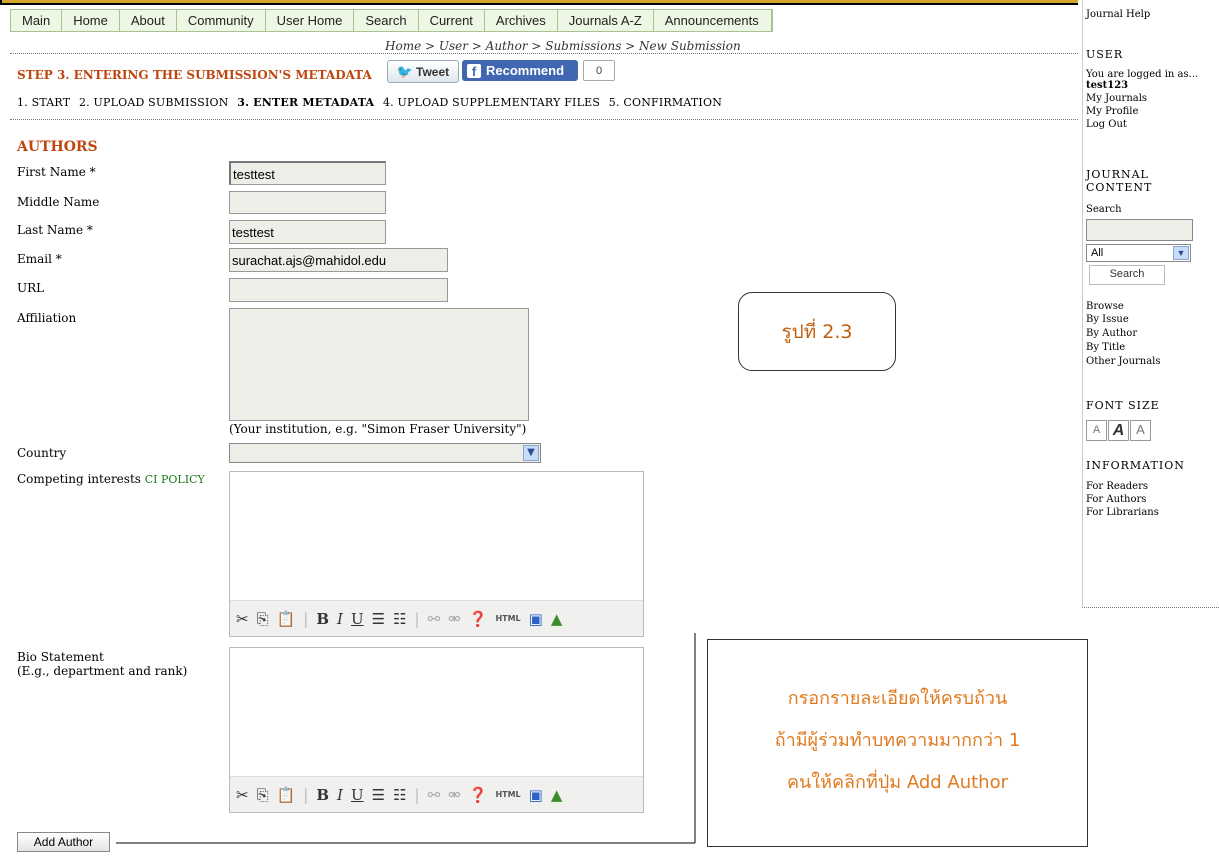  I want to click on font-larger-icon: A, so click(1140, 430).